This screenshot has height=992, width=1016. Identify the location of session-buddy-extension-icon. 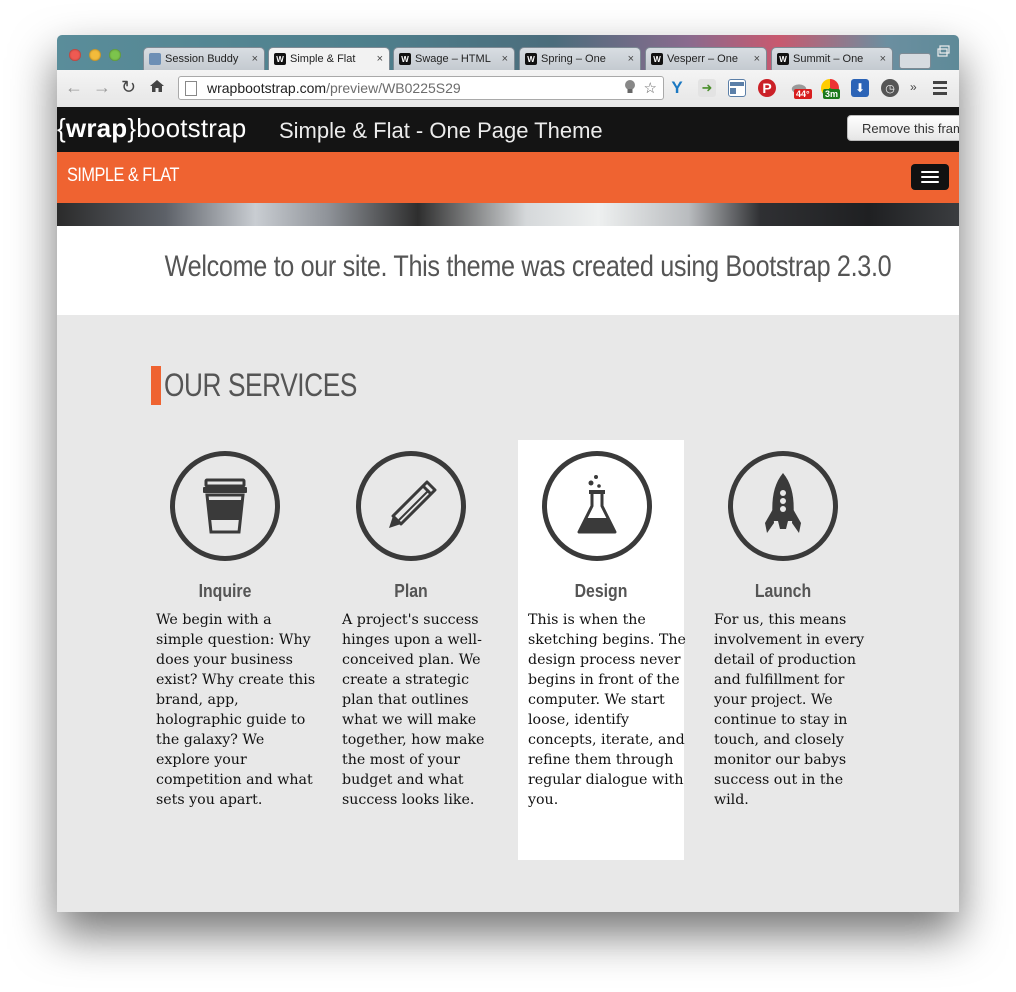
(737, 88).